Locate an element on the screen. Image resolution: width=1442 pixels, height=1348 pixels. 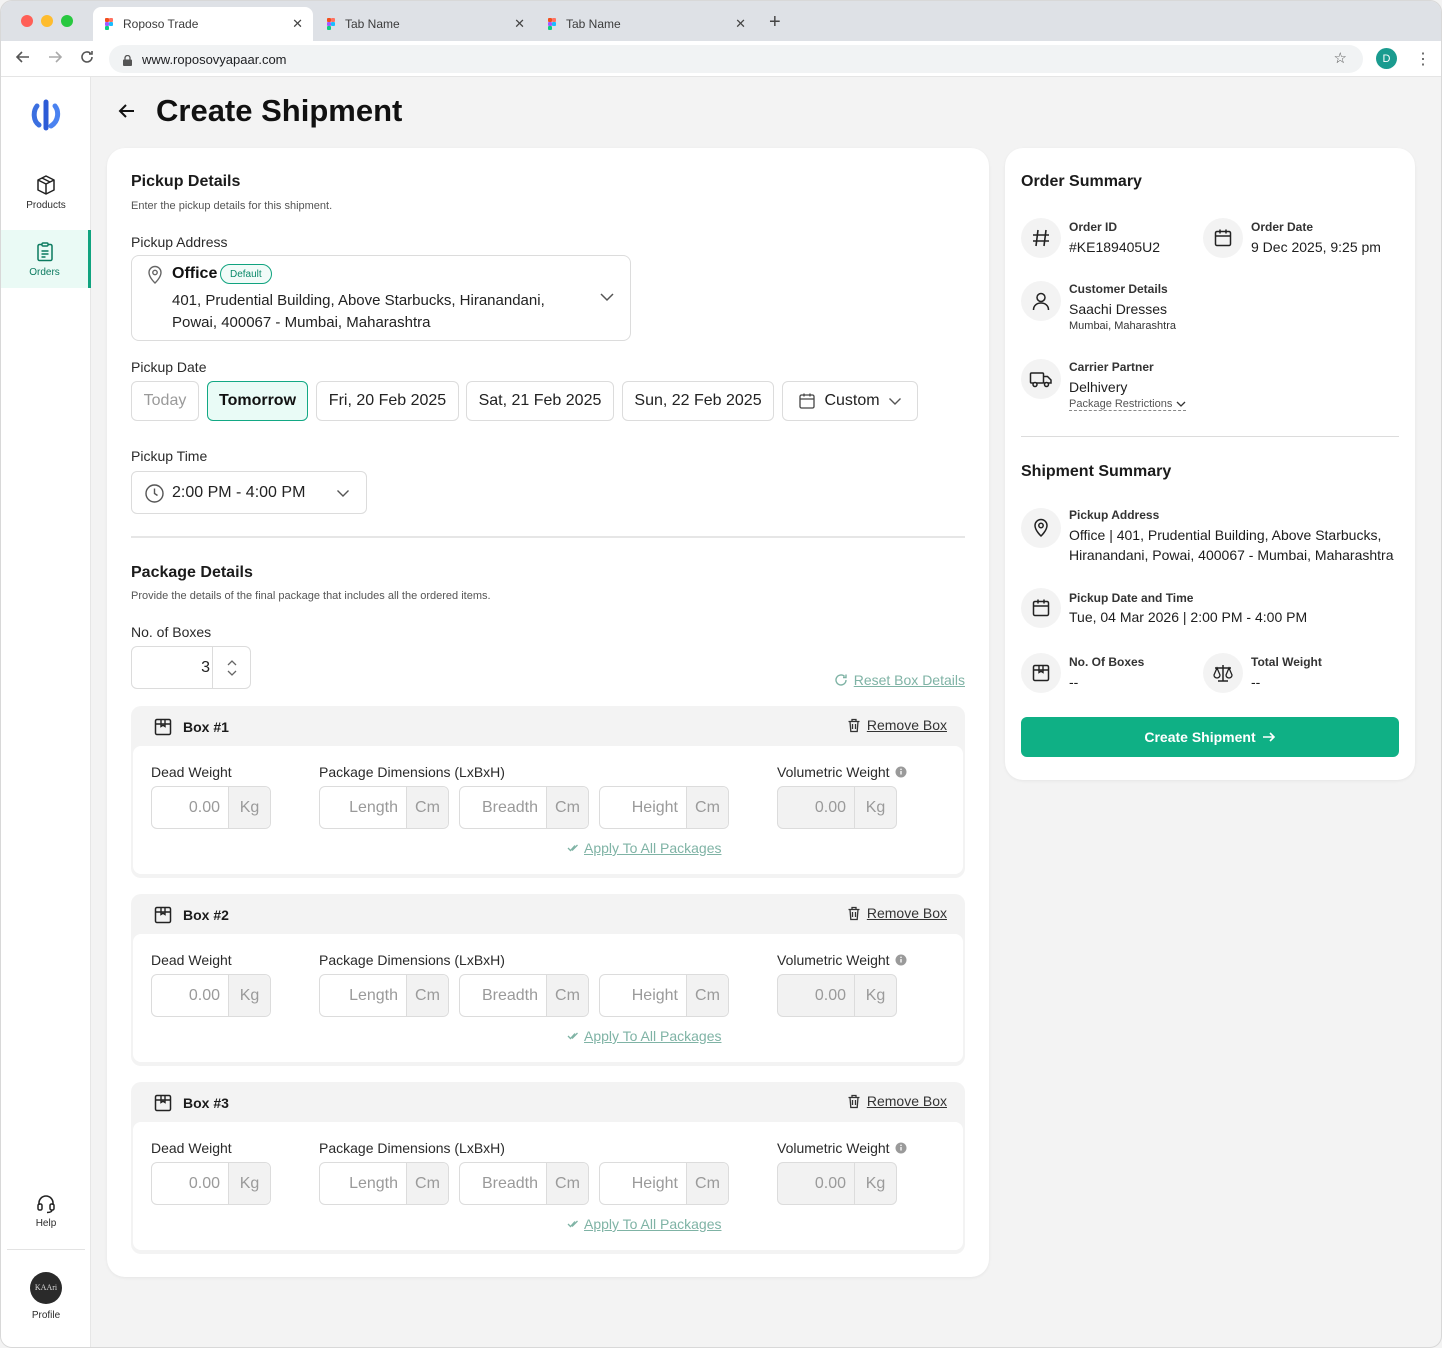
volumetric-weight-display: 0.00 Kg is located at coordinates (837, 1183).